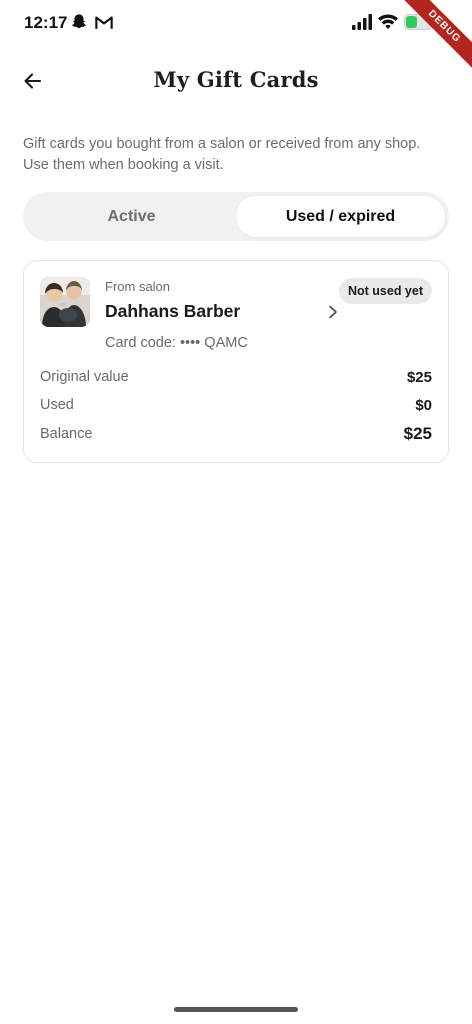  Describe the element at coordinates (138, 286) in the screenshot. I see `from-salon-label: From salon` at that location.